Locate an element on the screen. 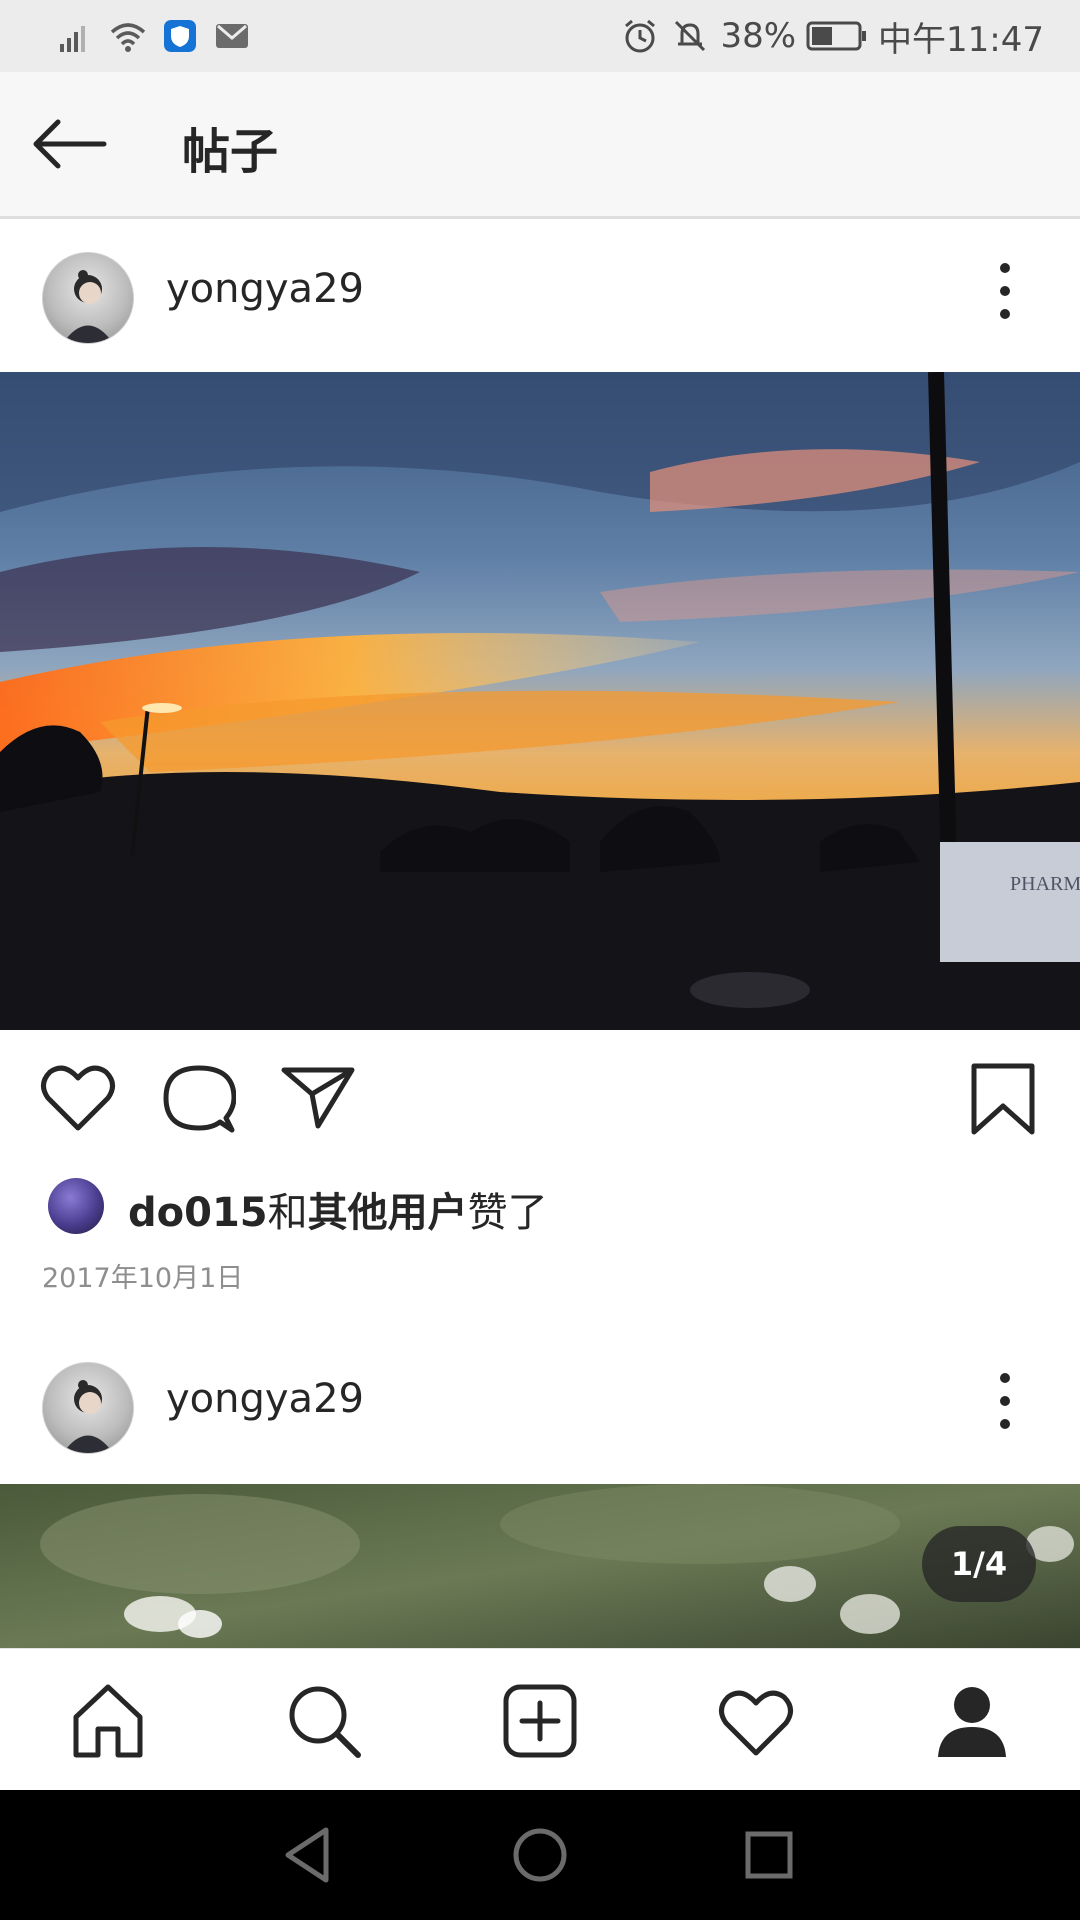  recents-square-icon is located at coordinates (769, 1855).